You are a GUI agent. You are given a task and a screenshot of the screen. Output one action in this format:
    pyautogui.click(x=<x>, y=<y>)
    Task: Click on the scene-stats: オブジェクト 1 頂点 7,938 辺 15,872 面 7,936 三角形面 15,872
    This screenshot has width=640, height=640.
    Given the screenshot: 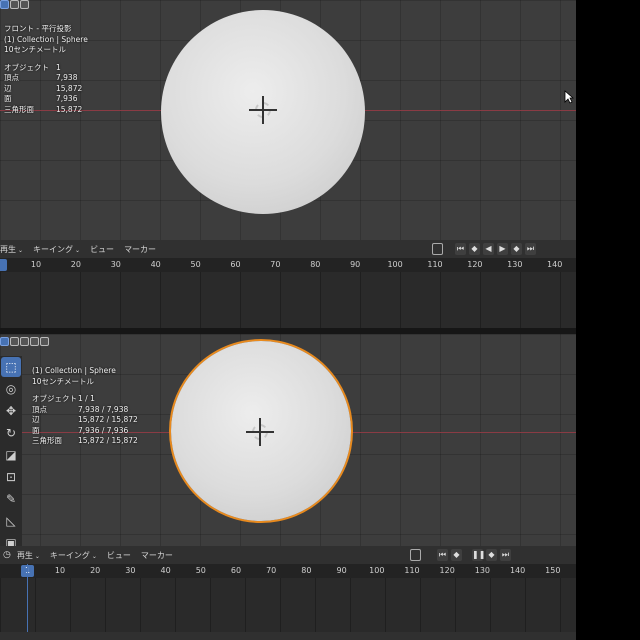 What is the action you would take?
    pyautogui.click(x=46, y=89)
    